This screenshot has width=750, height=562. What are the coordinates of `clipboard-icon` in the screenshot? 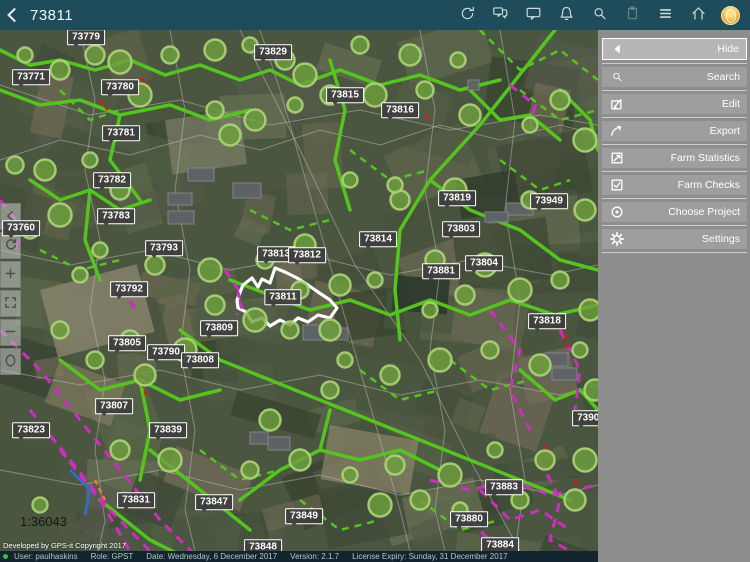 It's located at (632, 15).